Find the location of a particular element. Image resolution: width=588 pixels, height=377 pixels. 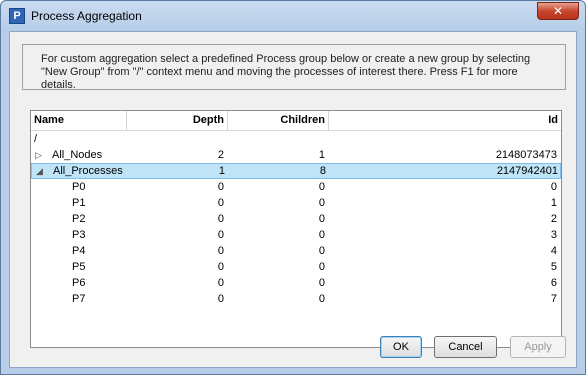

id-cell: 7 is located at coordinates (553, 299).